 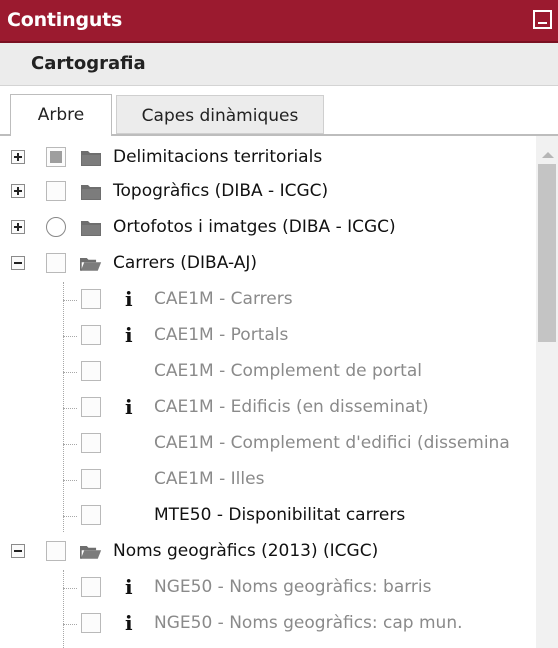 I want to click on tab-strip: Arbre Capes dinàmiques, so click(x=279, y=111).